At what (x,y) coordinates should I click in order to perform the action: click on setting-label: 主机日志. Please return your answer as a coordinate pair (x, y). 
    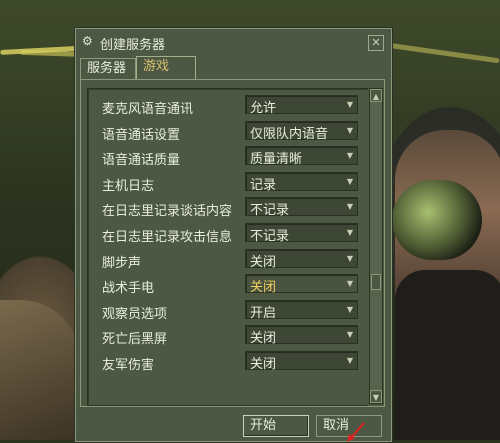
    Looking at the image, I should click on (128, 186).